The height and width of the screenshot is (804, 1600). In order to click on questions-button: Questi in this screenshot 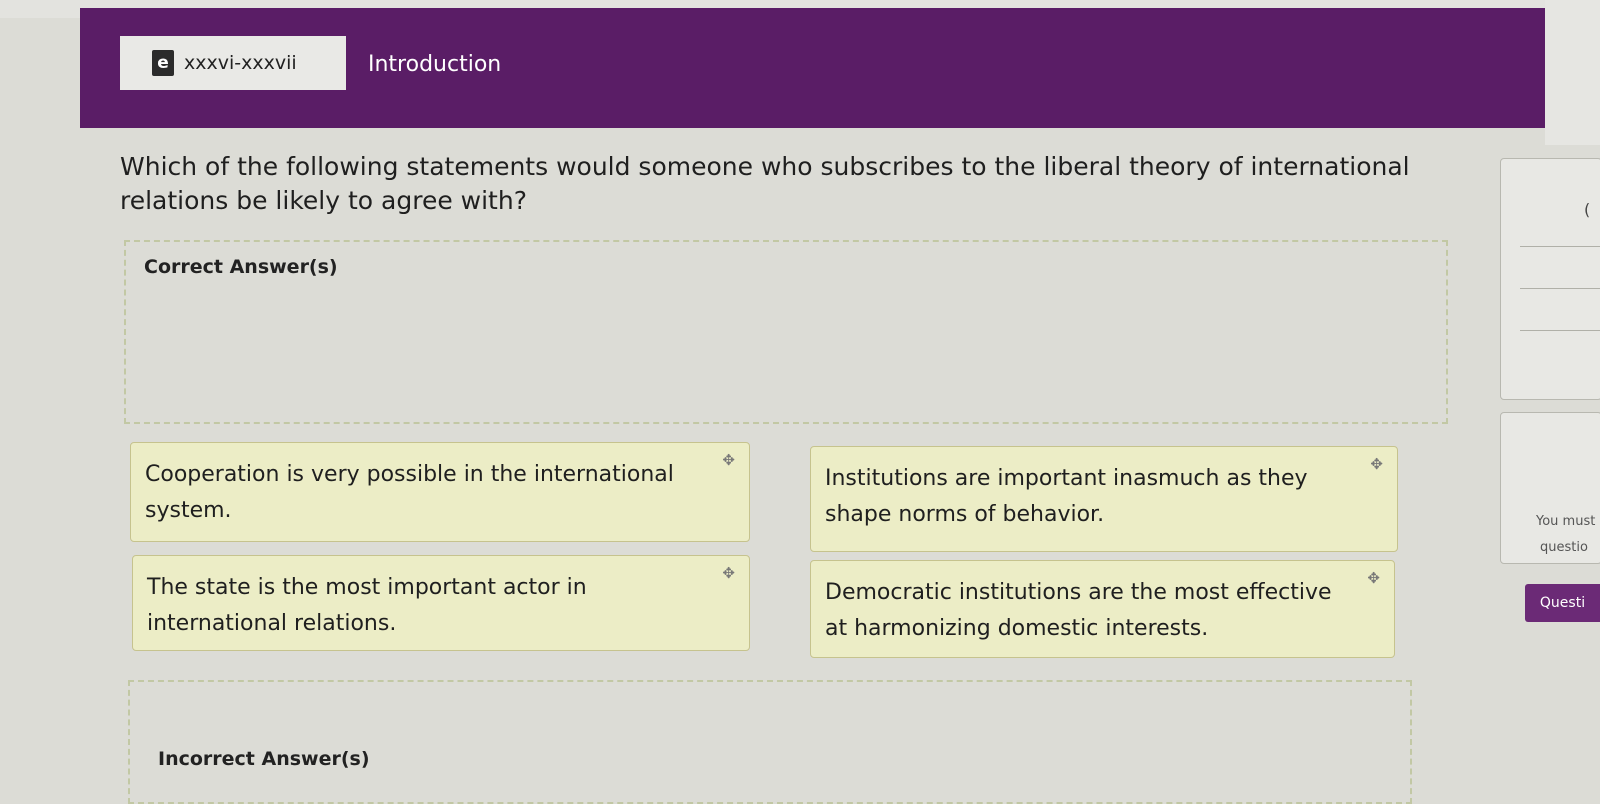, I will do `click(1562, 603)`.